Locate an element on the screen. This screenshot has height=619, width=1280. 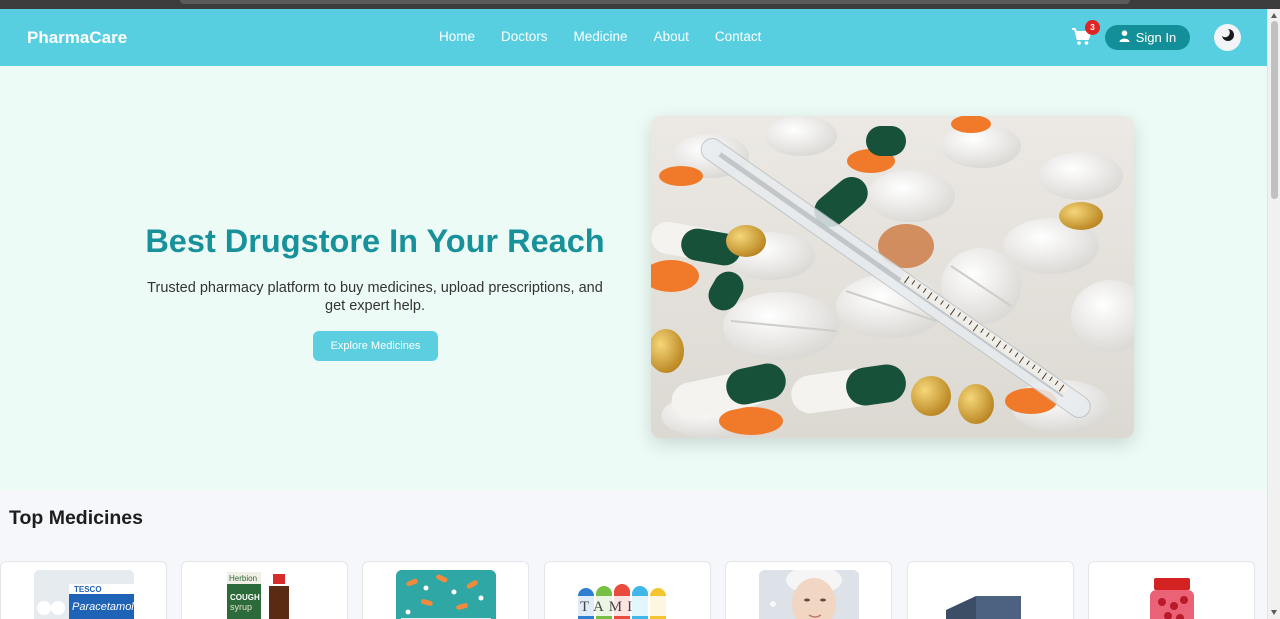
medicine-card: TESCO Paracetamol is located at coordinates (83, 590).